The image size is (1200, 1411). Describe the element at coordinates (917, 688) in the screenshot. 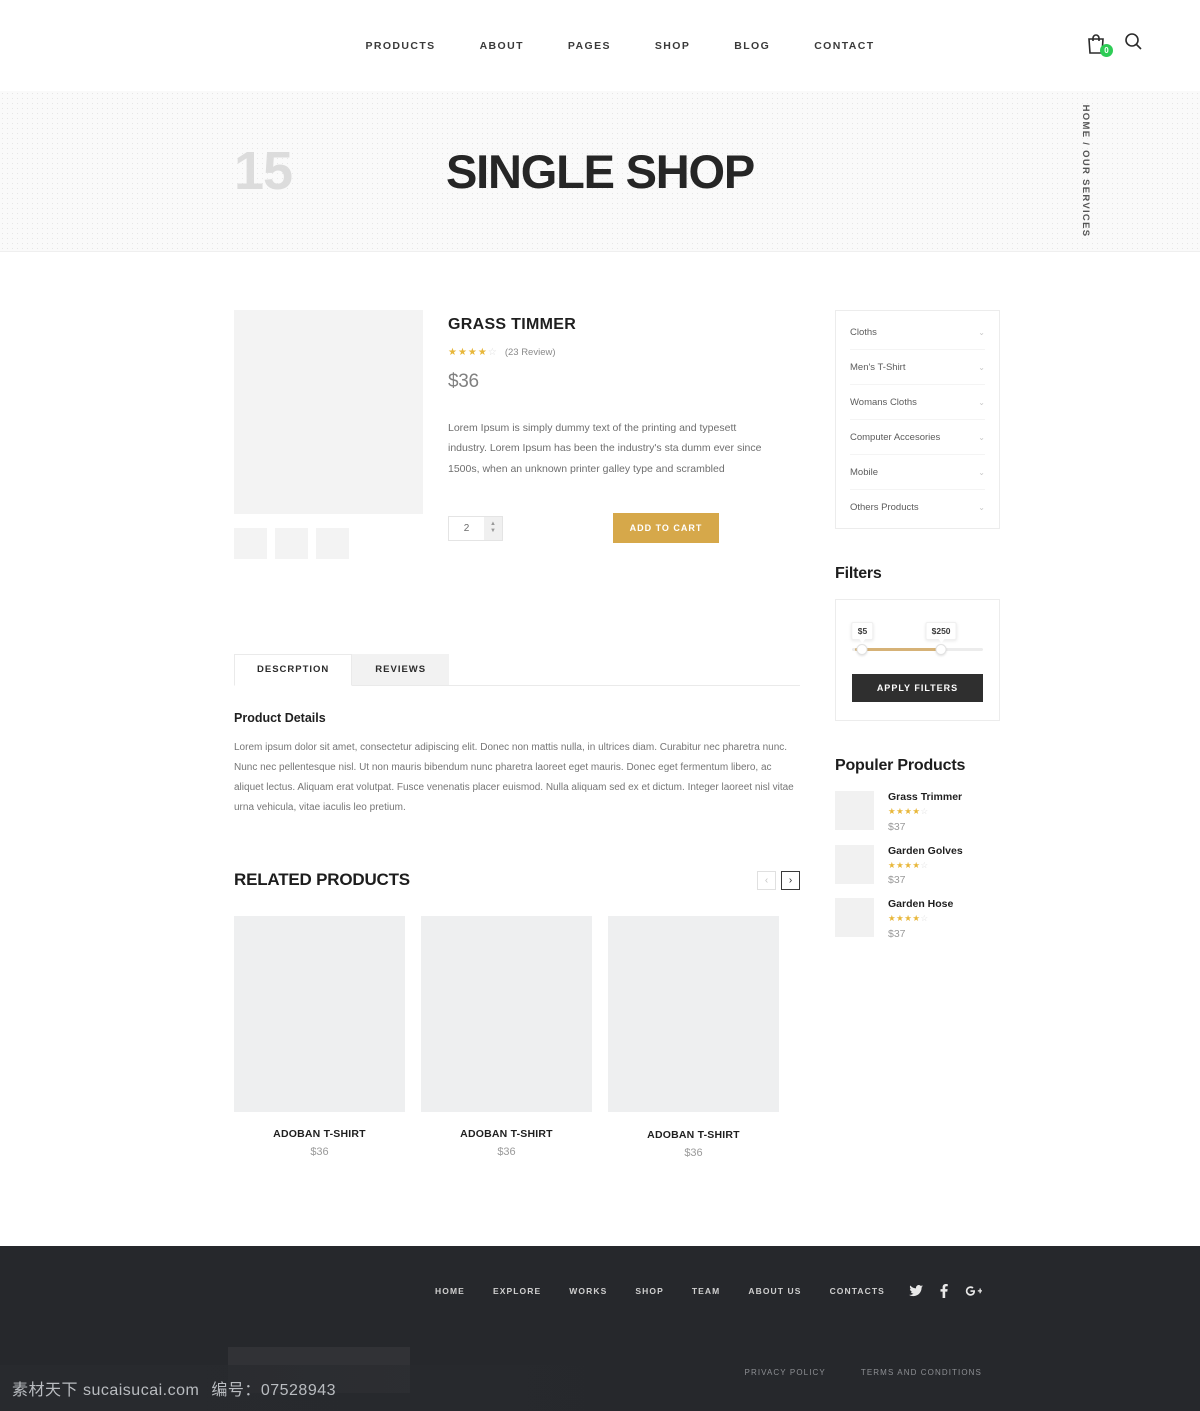

I see `apply-filters-button: APPLY FILTERS` at that location.